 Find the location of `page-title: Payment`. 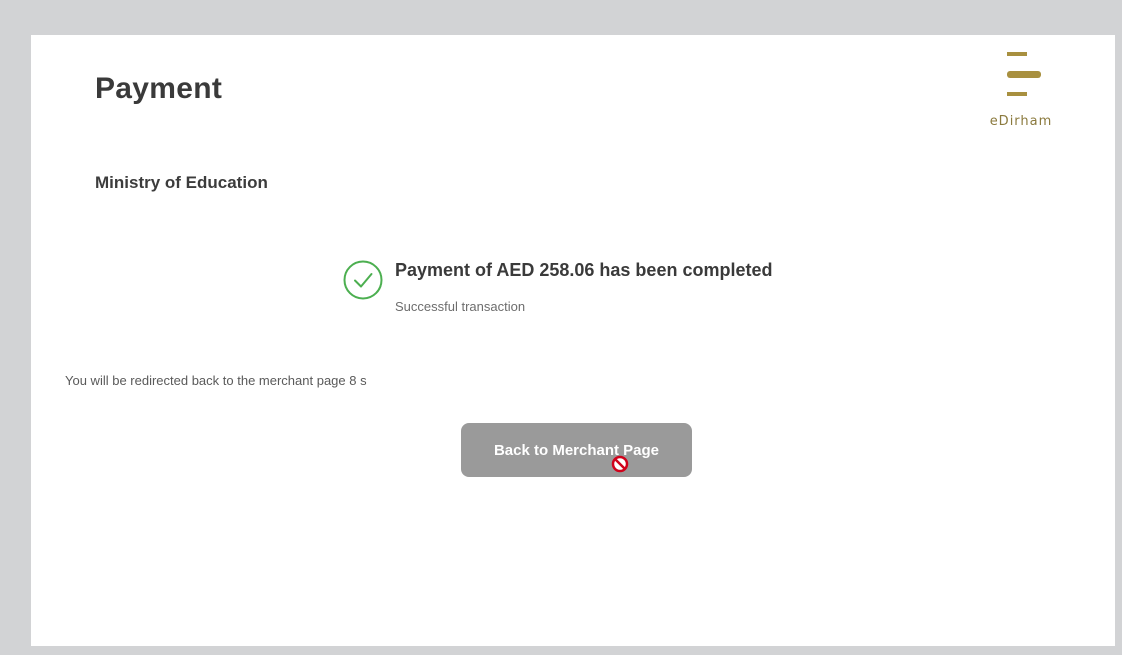

page-title: Payment is located at coordinates (159, 88).